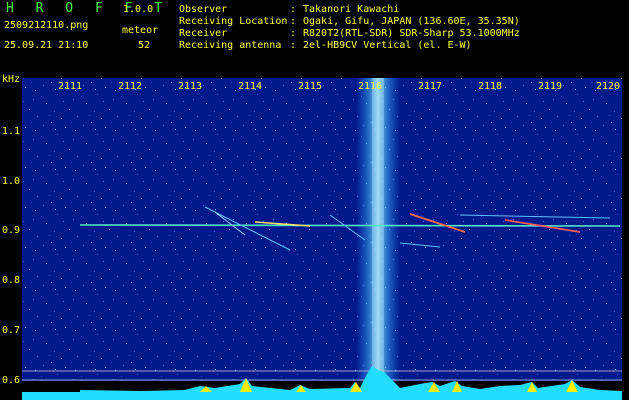 Image resolution: width=629 pixels, height=400 pixels. What do you see at coordinates (11, 79) in the screenshot?
I see `frequency-unit: kHz` at bounding box center [11, 79].